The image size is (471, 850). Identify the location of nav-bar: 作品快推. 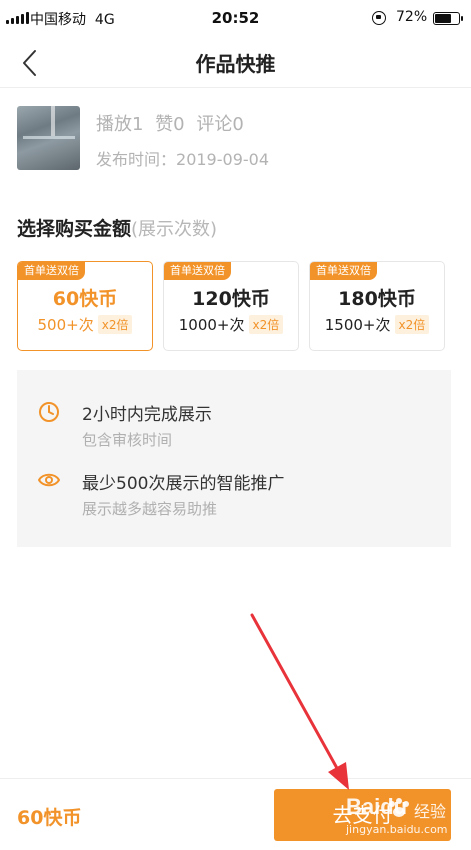
(235, 63).